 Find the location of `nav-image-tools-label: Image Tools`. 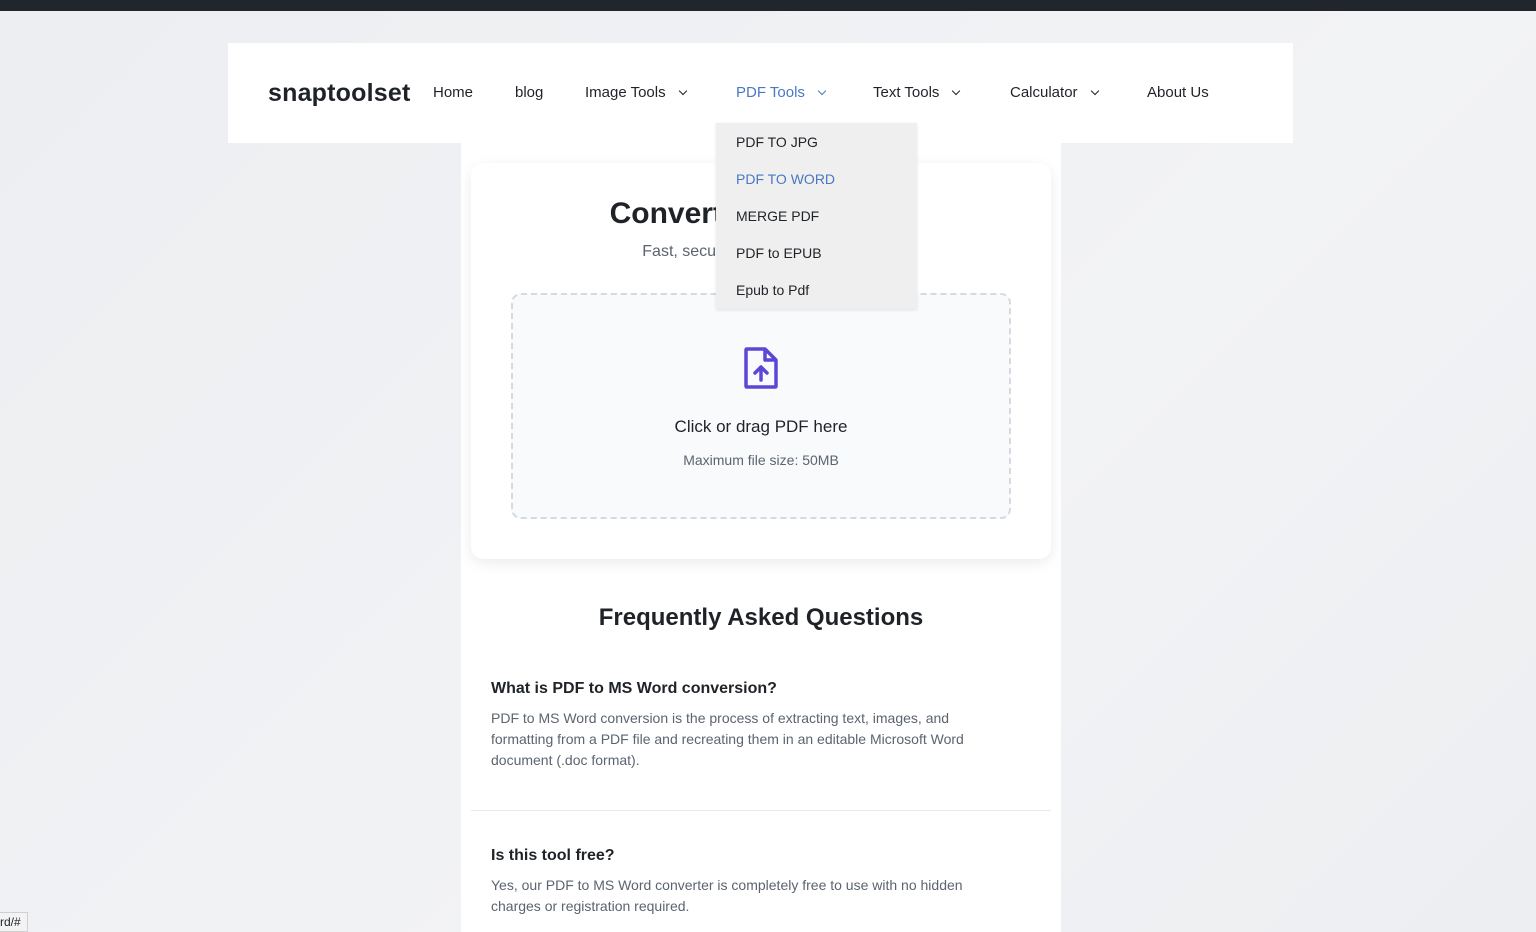

nav-image-tools-label: Image Tools is located at coordinates (625, 92).